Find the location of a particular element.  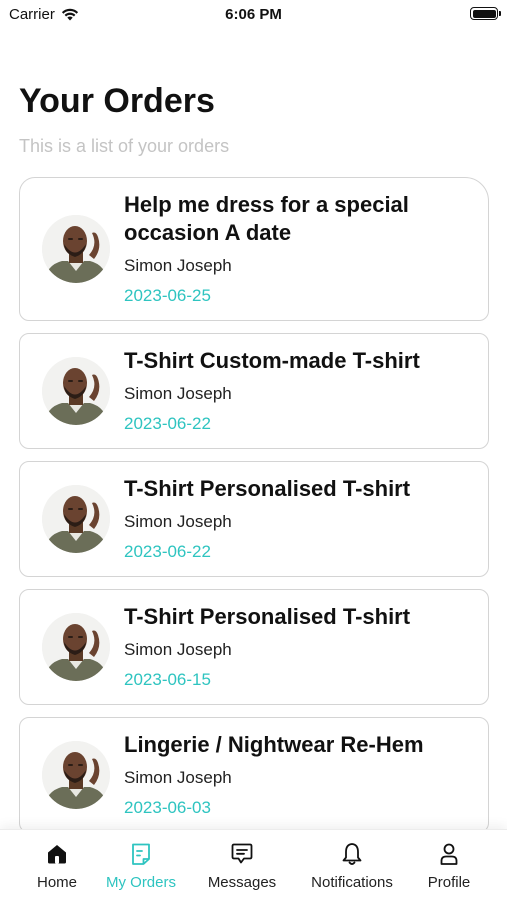

tab-my-orders: My Orders is located at coordinates (141, 865).